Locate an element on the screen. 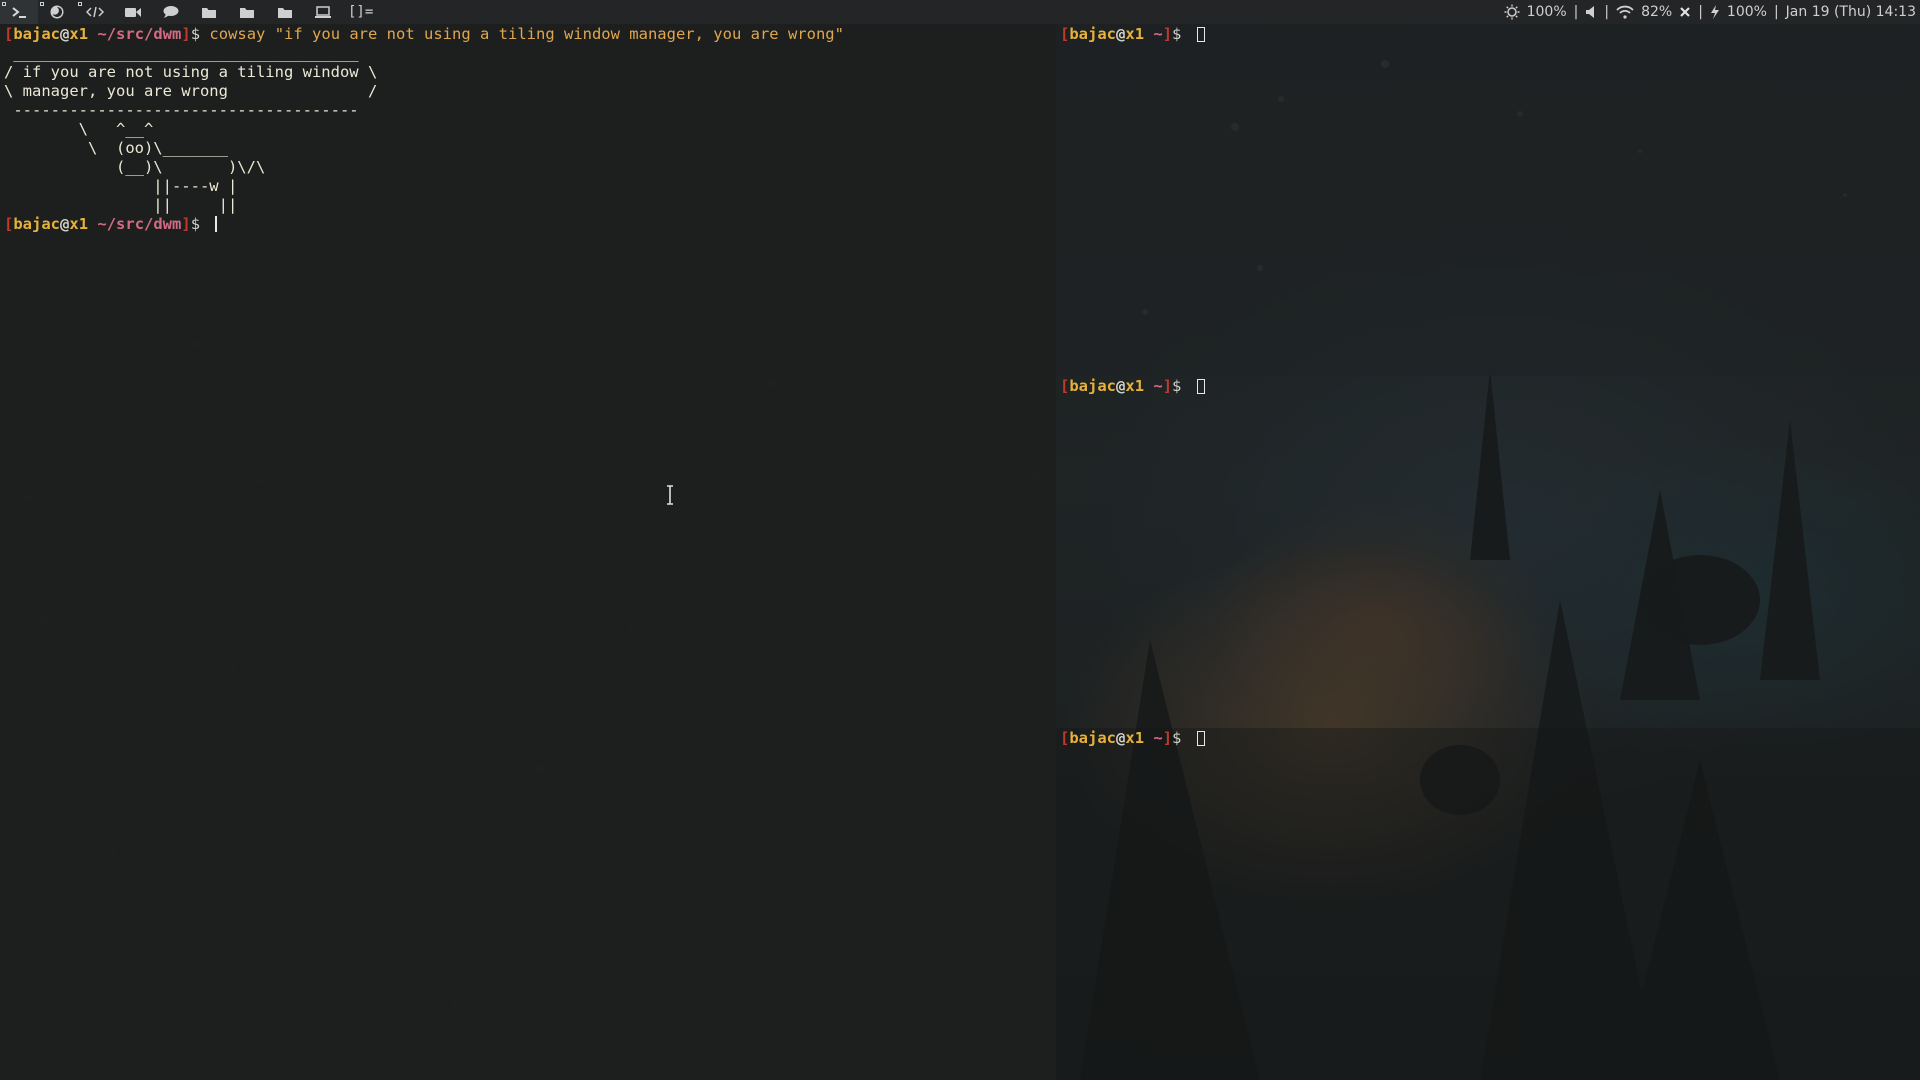 This screenshot has width=1920, height=1080. brightness-icon is located at coordinates (1512, 12).